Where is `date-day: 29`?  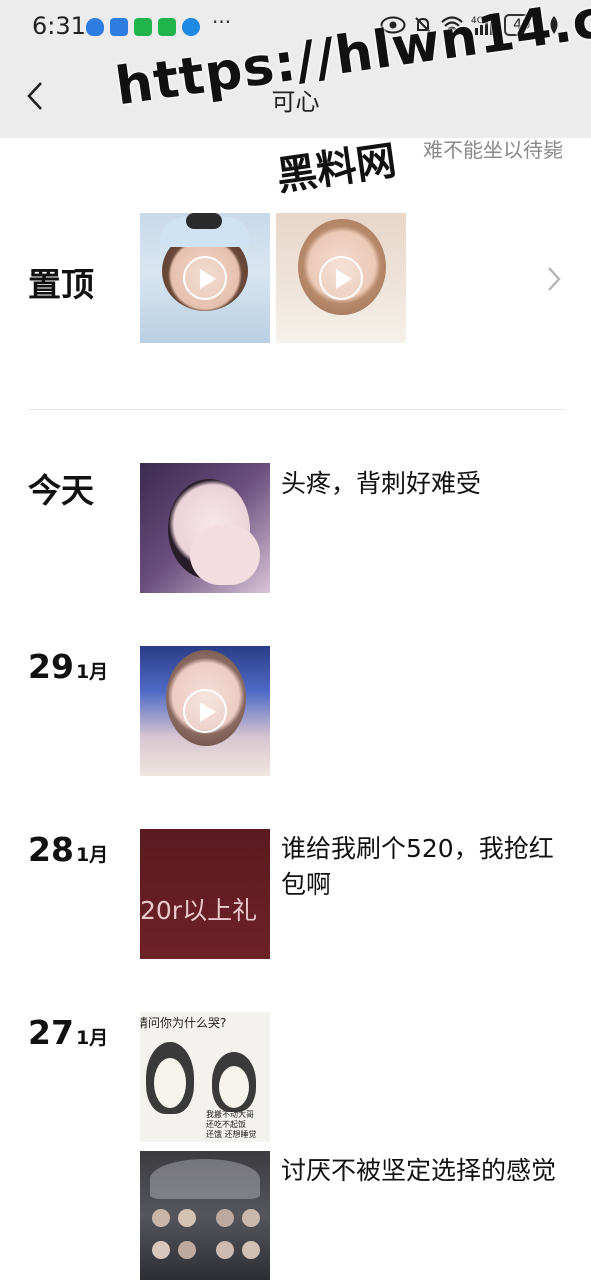
date-day: 29 is located at coordinates (51, 666).